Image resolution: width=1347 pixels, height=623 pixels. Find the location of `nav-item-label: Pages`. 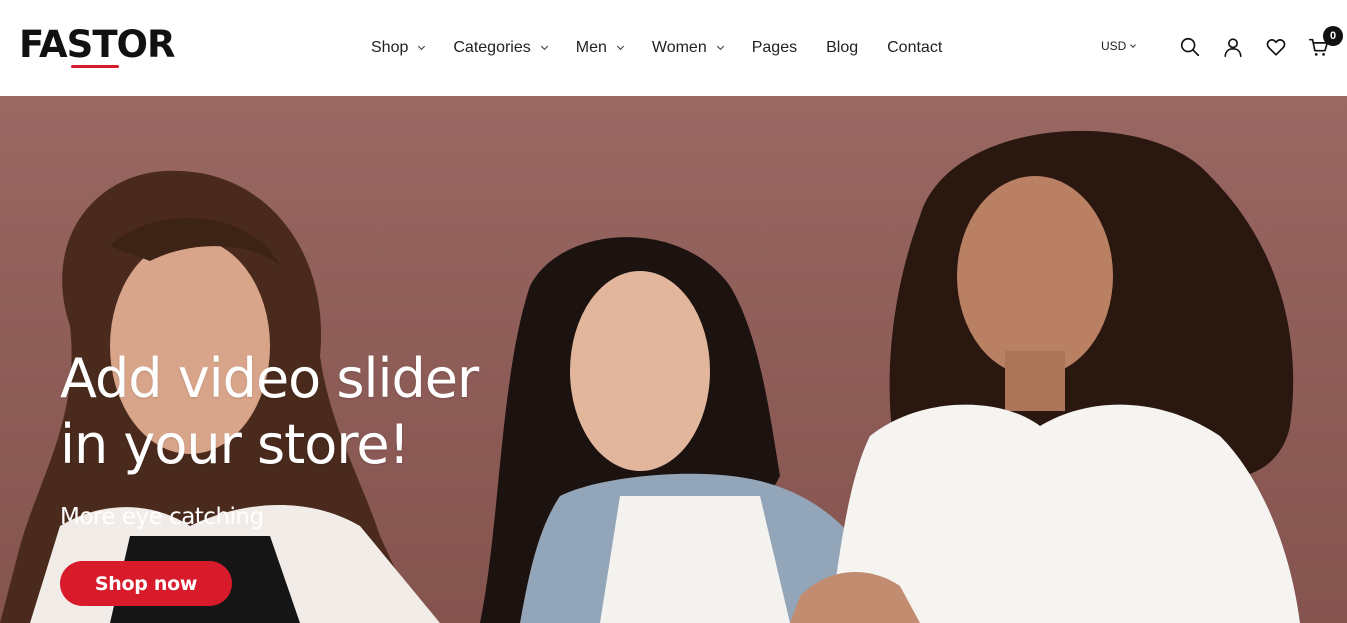

nav-item-label: Pages is located at coordinates (774, 47).